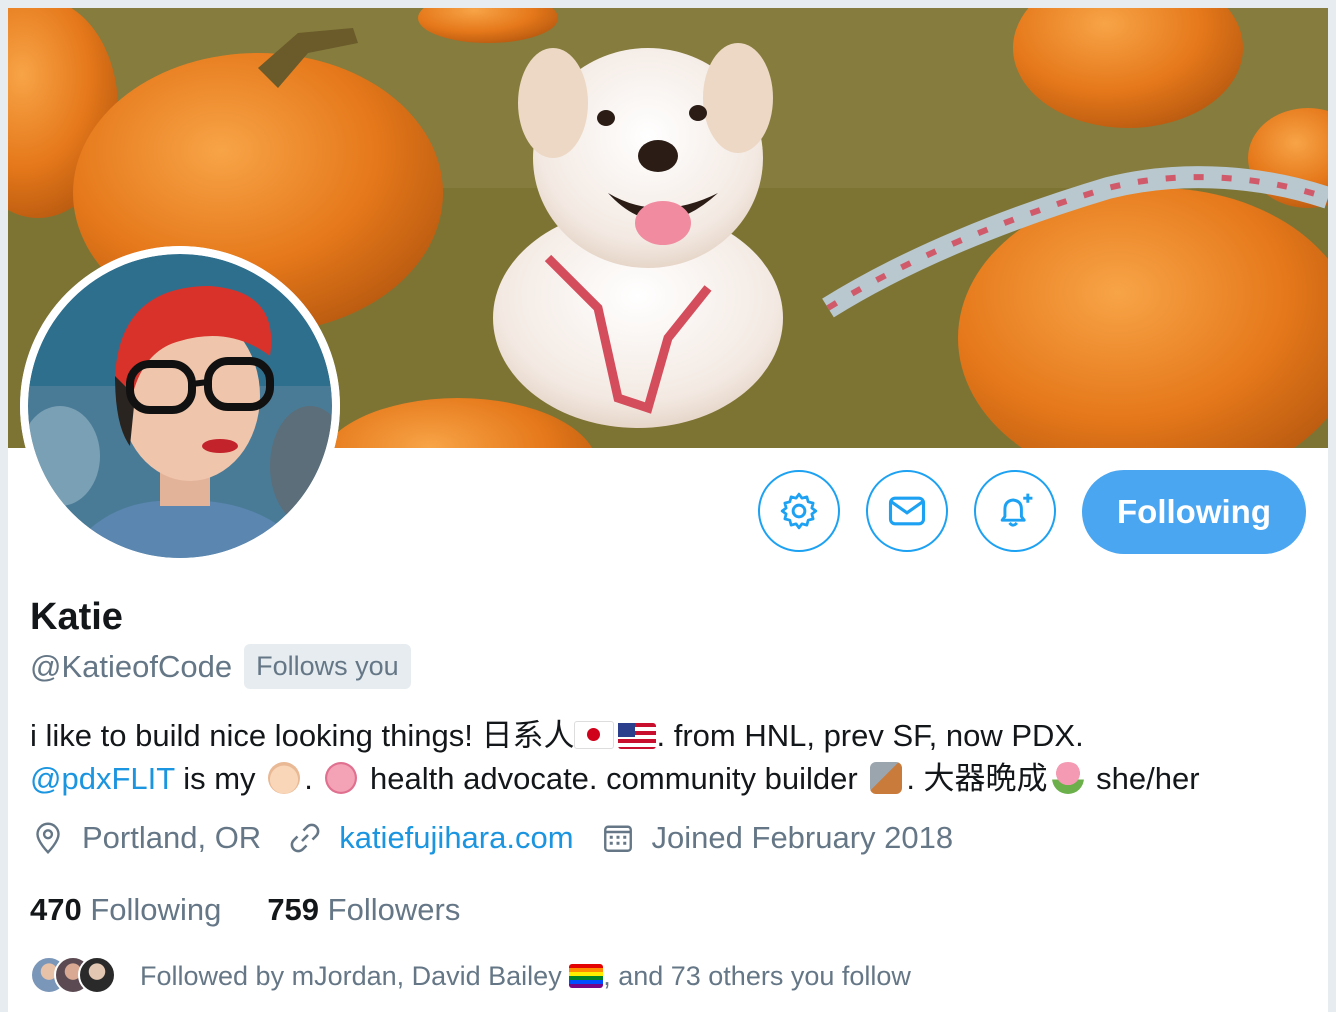  I want to click on joined-text: Joined February 2018, so click(802, 837).